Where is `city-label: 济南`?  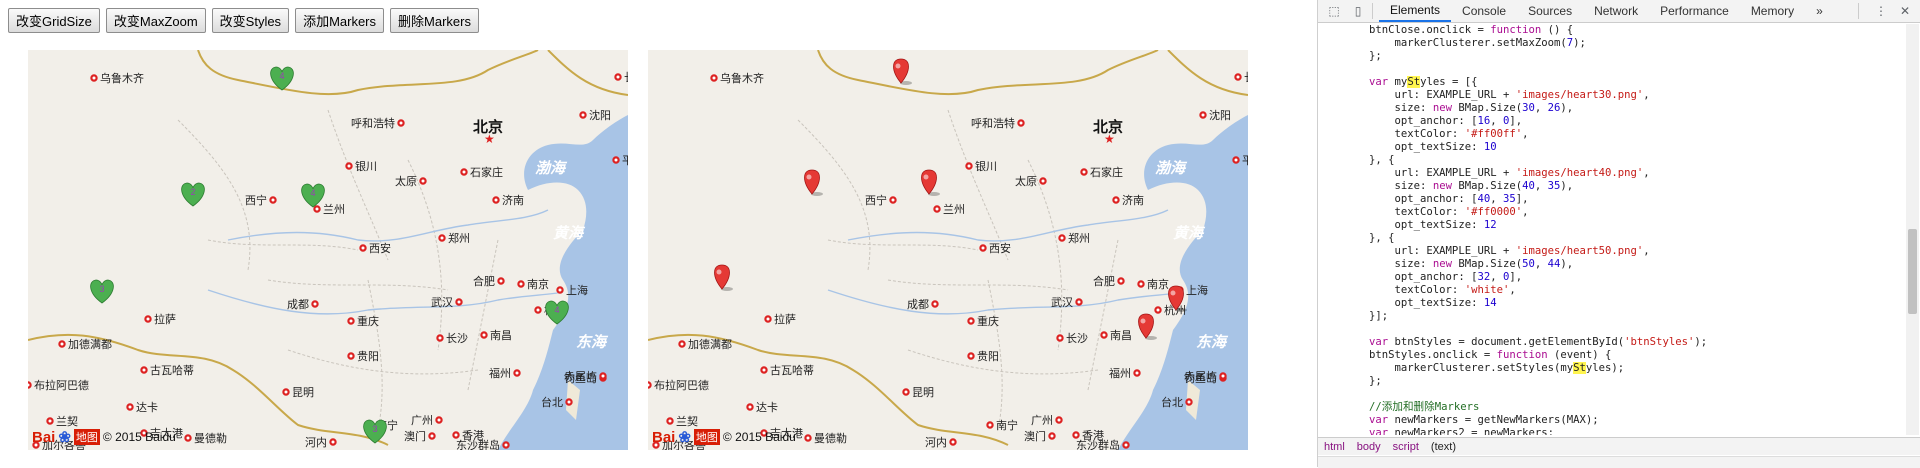 city-label: 济南 is located at coordinates (513, 200).